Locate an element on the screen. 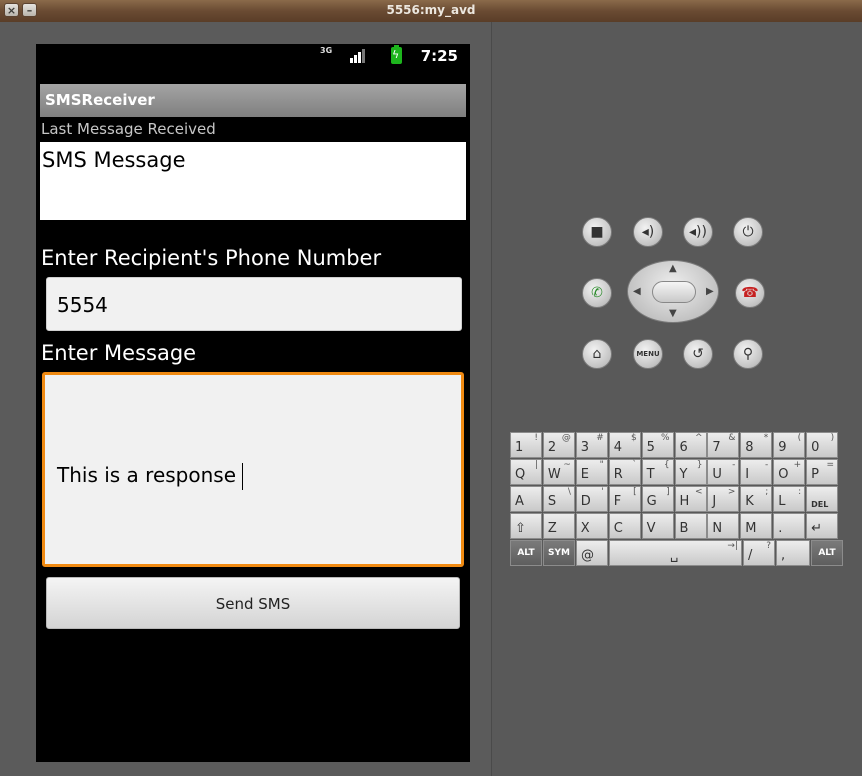  dpad: ▲ ▼ ◀ ▶ is located at coordinates (673, 291).